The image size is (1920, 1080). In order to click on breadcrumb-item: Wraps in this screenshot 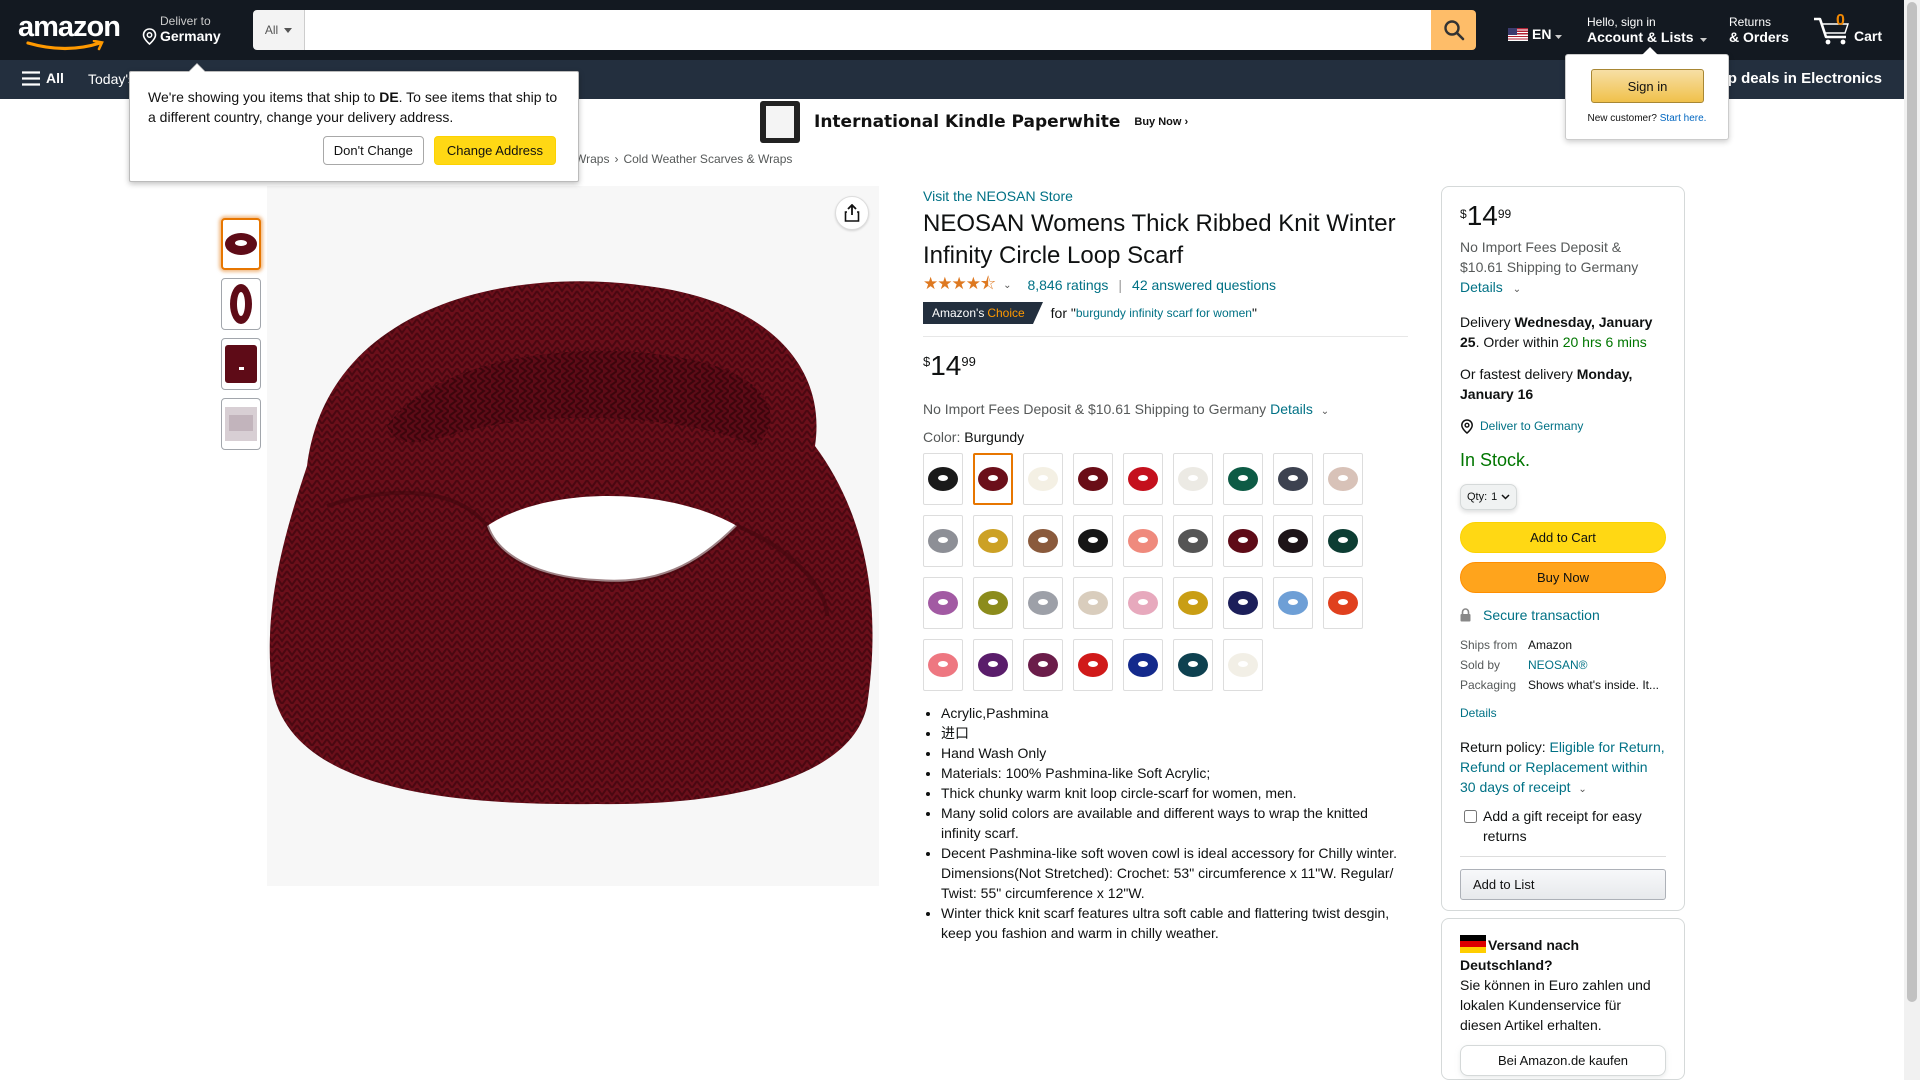, I will do `click(592, 159)`.